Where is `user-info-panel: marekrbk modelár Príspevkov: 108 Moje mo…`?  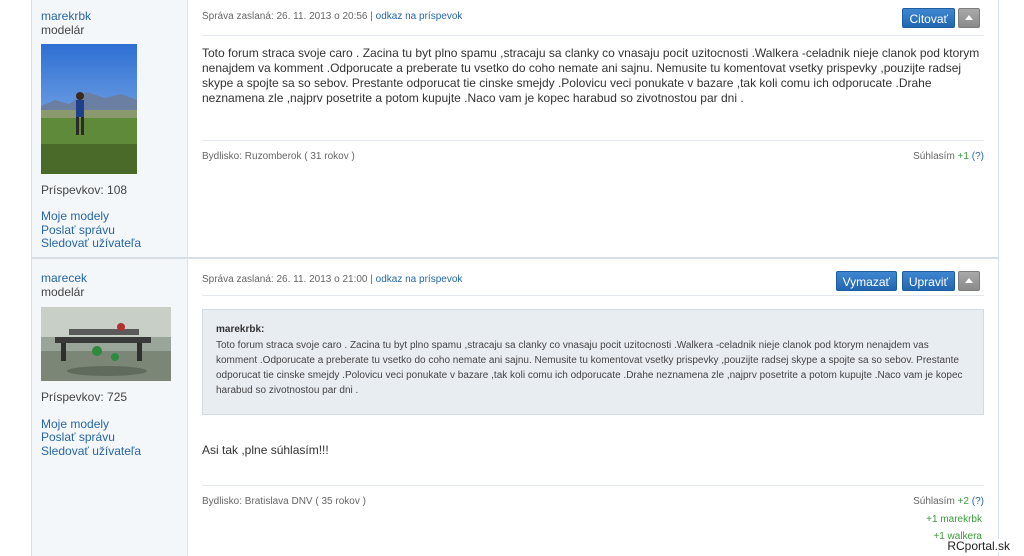
user-info-panel: marekrbk modelár Príspevkov: 108 Moje mo… is located at coordinates (110, 128).